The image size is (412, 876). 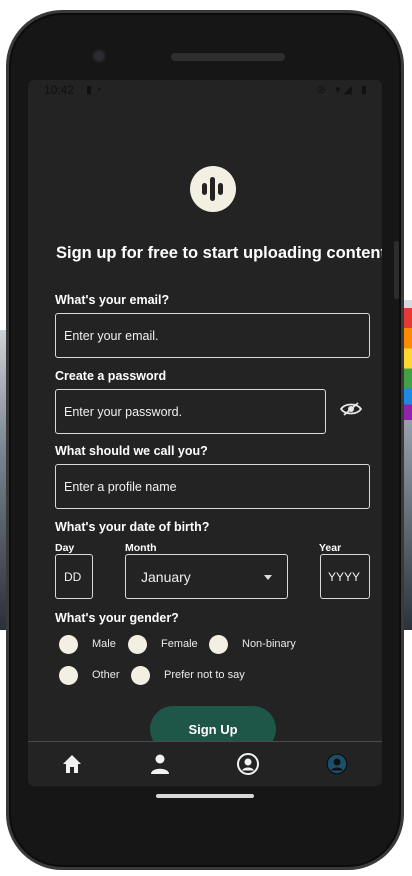 I want to click on email-label: What's your email?, so click(x=112, y=300).